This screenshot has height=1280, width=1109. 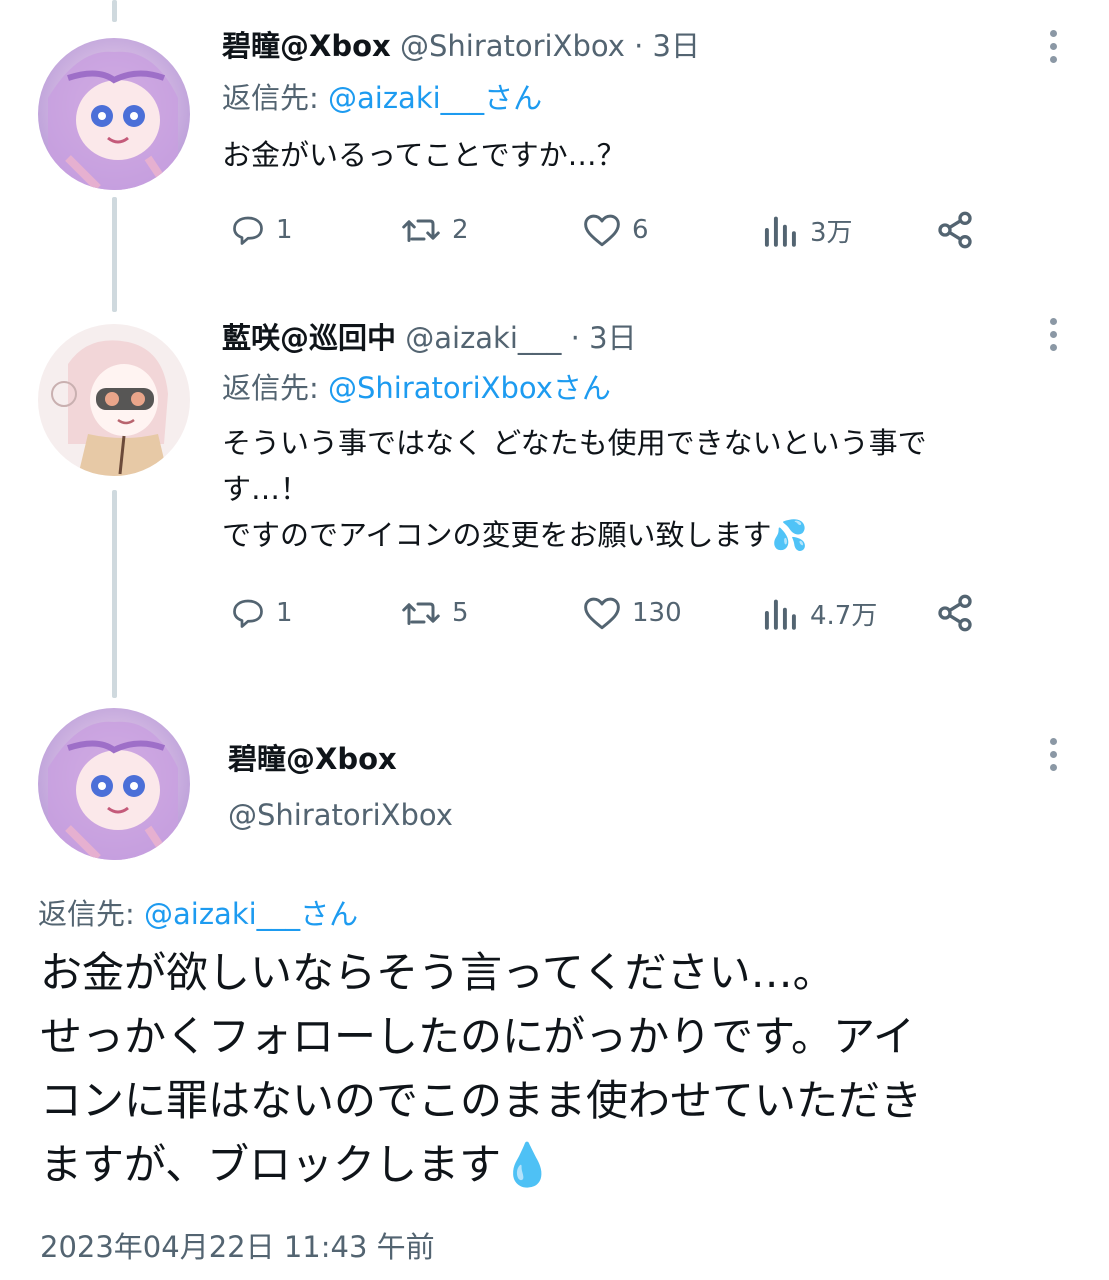 I want to click on retweet-count: 2, so click(x=460, y=230).